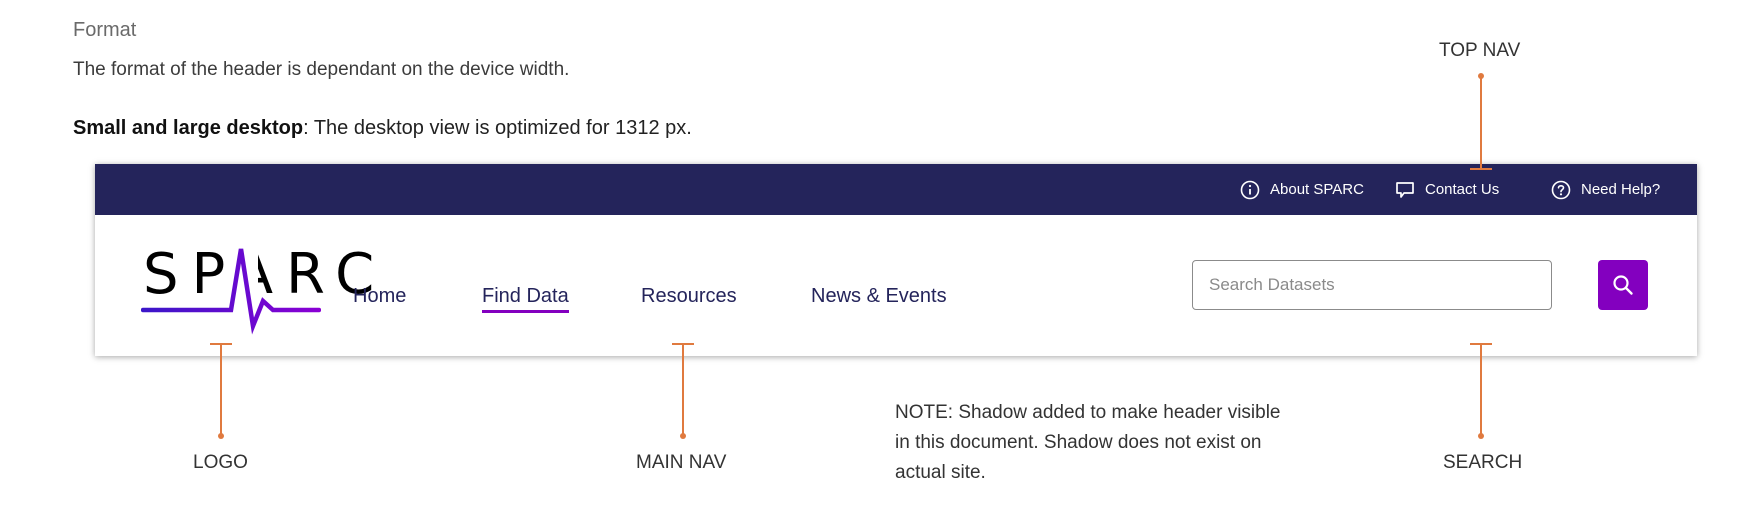 This screenshot has width=1764, height=514. I want to click on main-nav-home: Home, so click(379, 296).